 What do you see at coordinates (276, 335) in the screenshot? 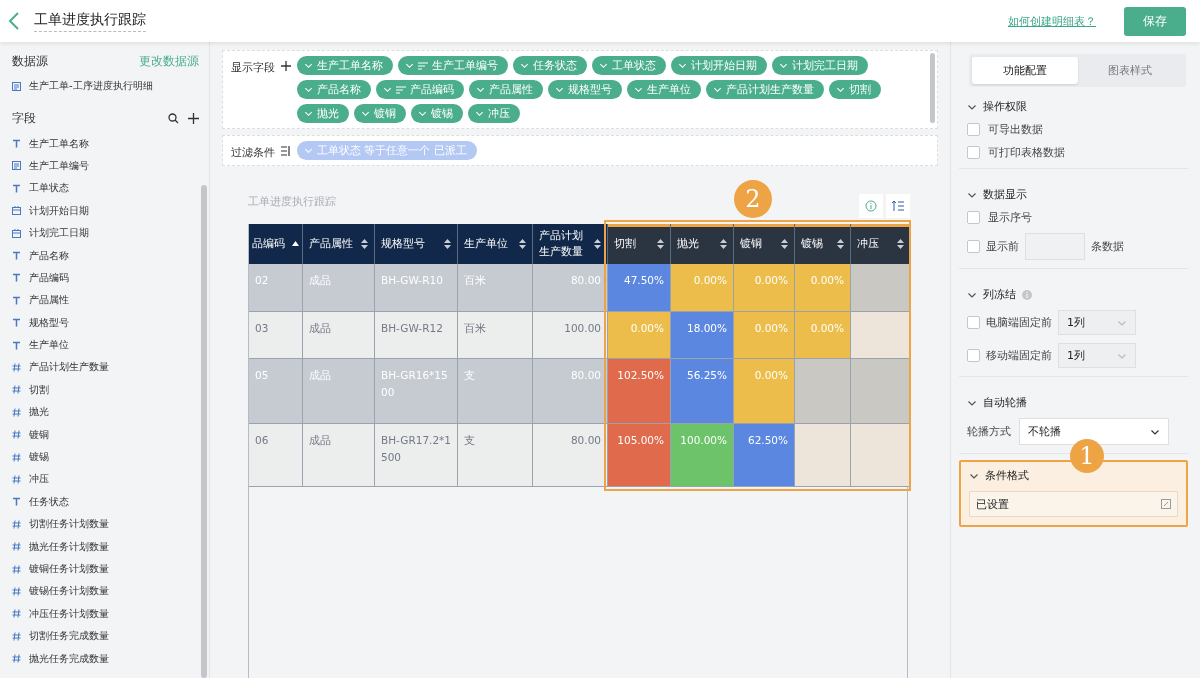
I see `table-cell: 03` at bounding box center [276, 335].